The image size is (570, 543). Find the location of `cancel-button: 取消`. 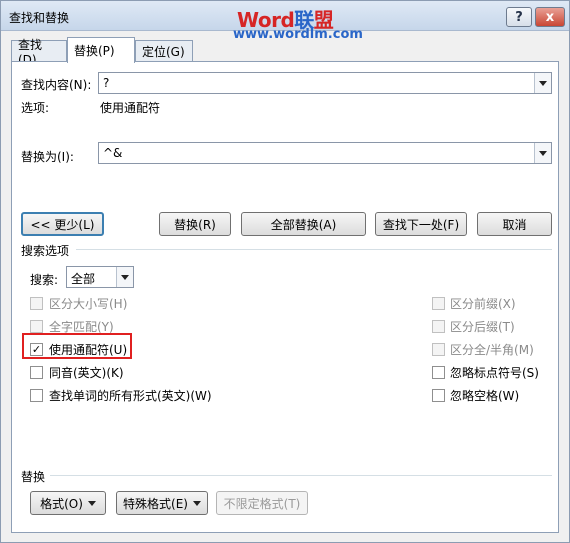

cancel-button: 取消 is located at coordinates (514, 224).